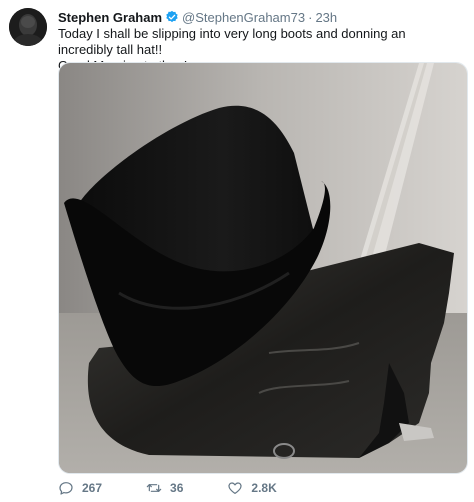 Image resolution: width=474 pixels, height=502 pixels. What do you see at coordinates (189, 488) in the screenshot?
I see `tweet-actions: 267 36 2.8K` at bounding box center [189, 488].